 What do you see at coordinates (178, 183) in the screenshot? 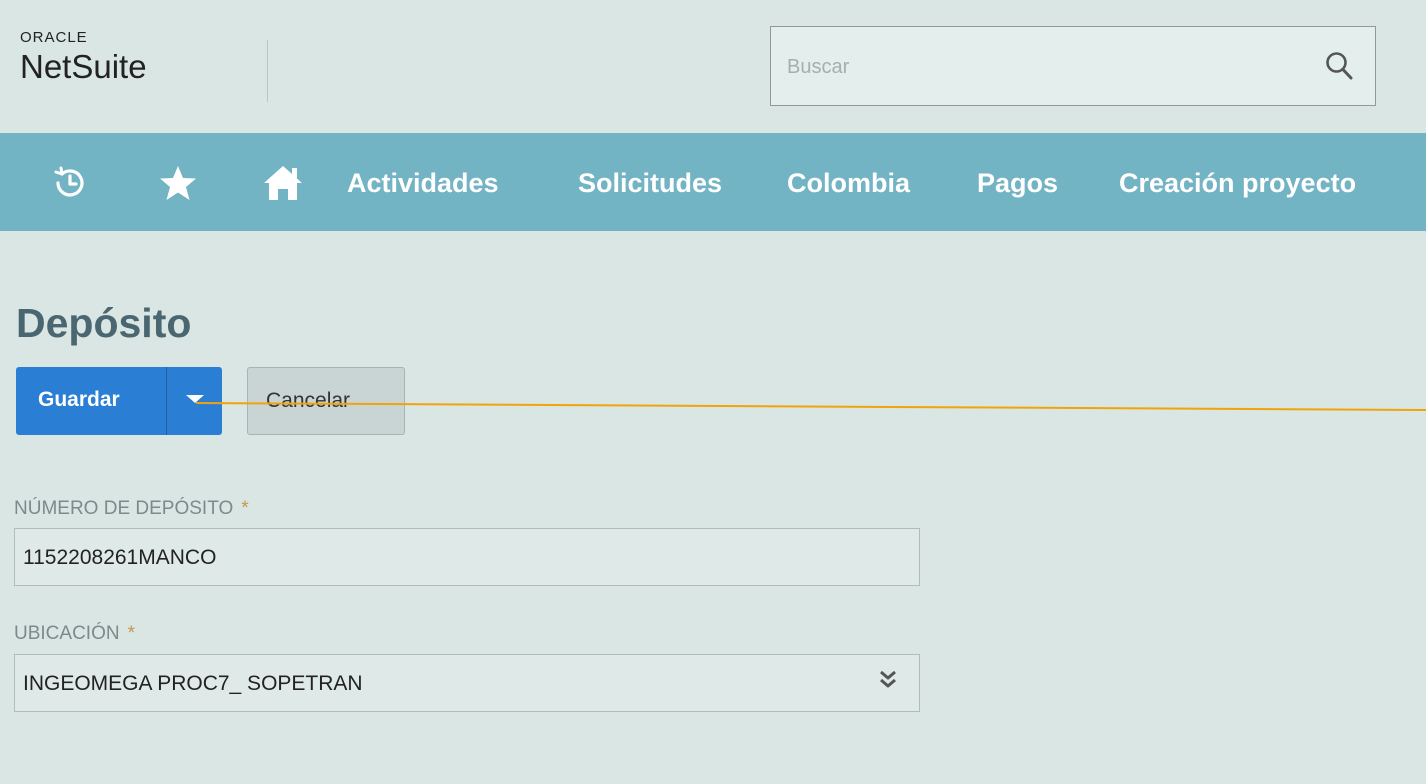
I see `star-icon` at bounding box center [178, 183].